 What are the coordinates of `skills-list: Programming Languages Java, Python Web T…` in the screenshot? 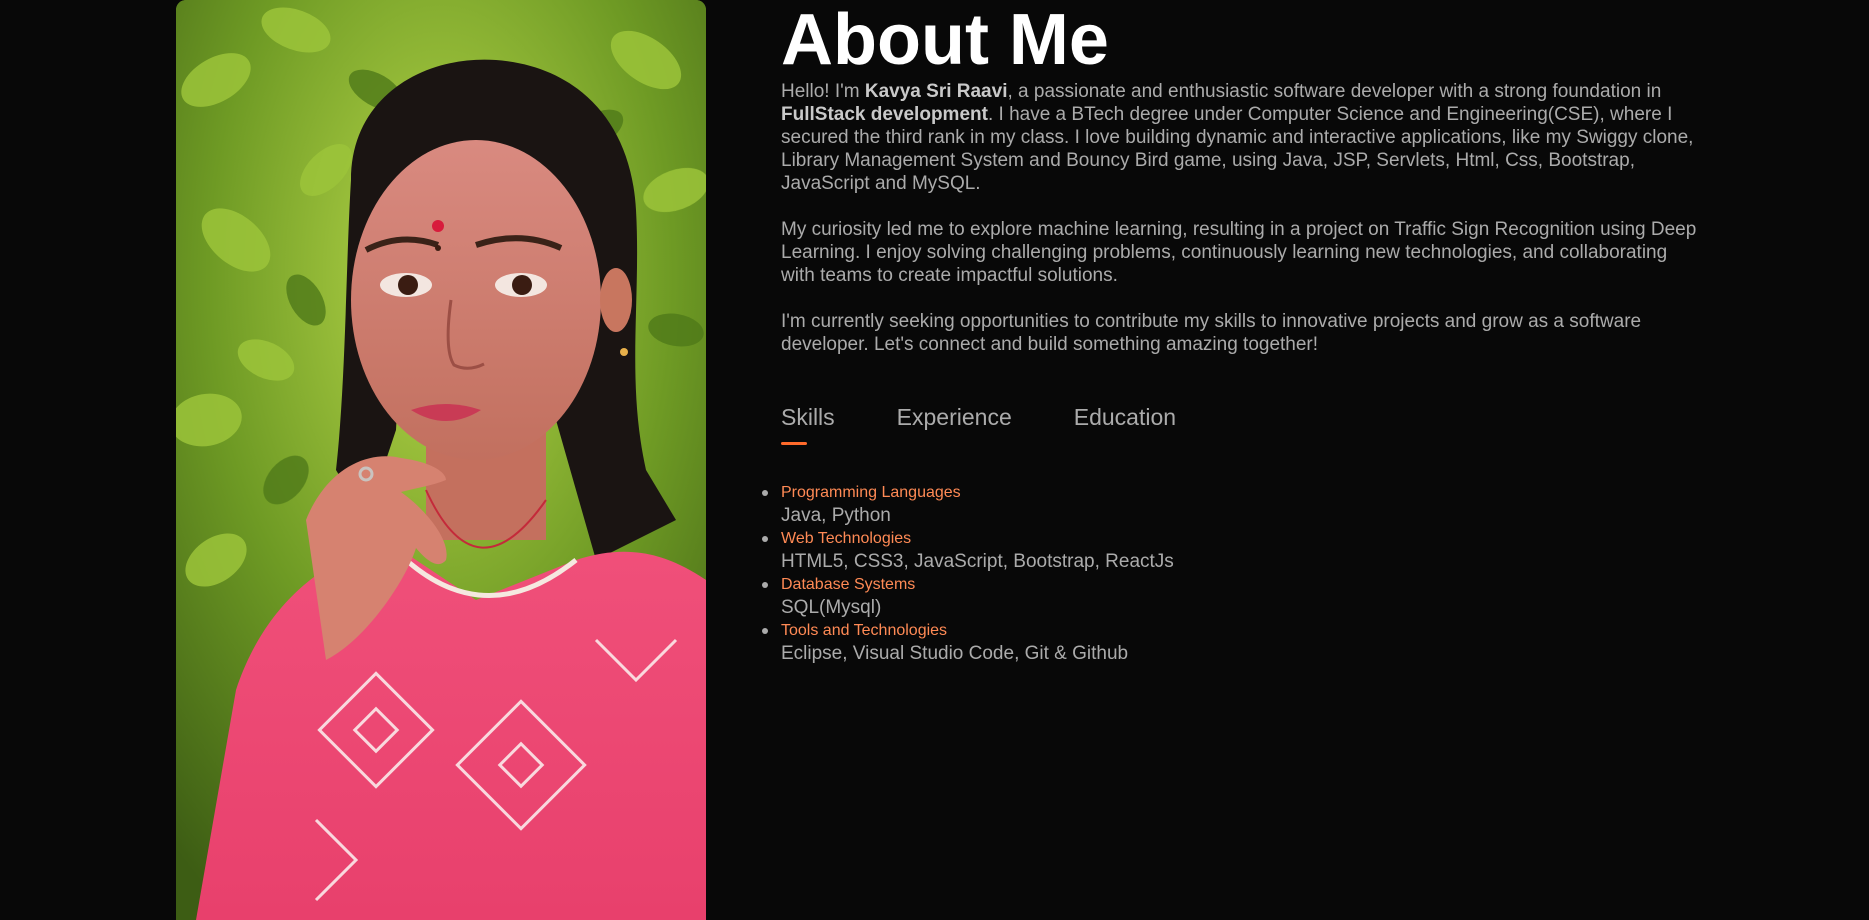 It's located at (968, 575).